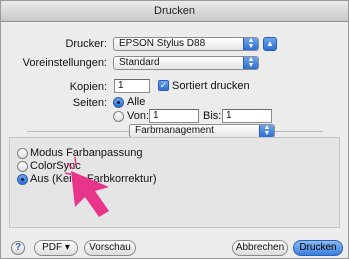  What do you see at coordinates (89, 103) in the screenshot?
I see `pages-label: Seiten:` at bounding box center [89, 103].